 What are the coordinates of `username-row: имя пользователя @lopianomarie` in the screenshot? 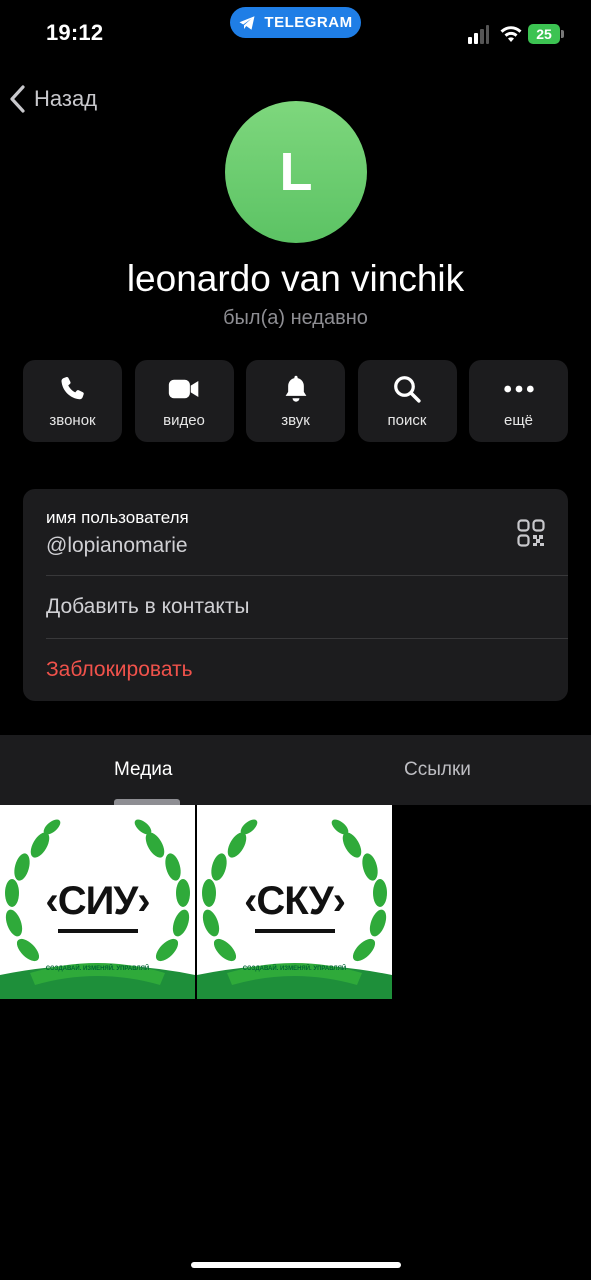 It's located at (307, 532).